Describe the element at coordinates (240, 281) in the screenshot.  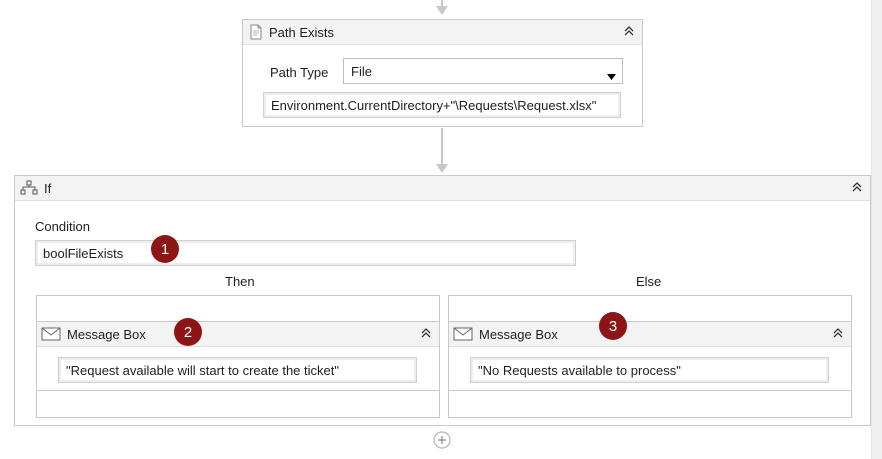
I see `then-label: Then` at that location.